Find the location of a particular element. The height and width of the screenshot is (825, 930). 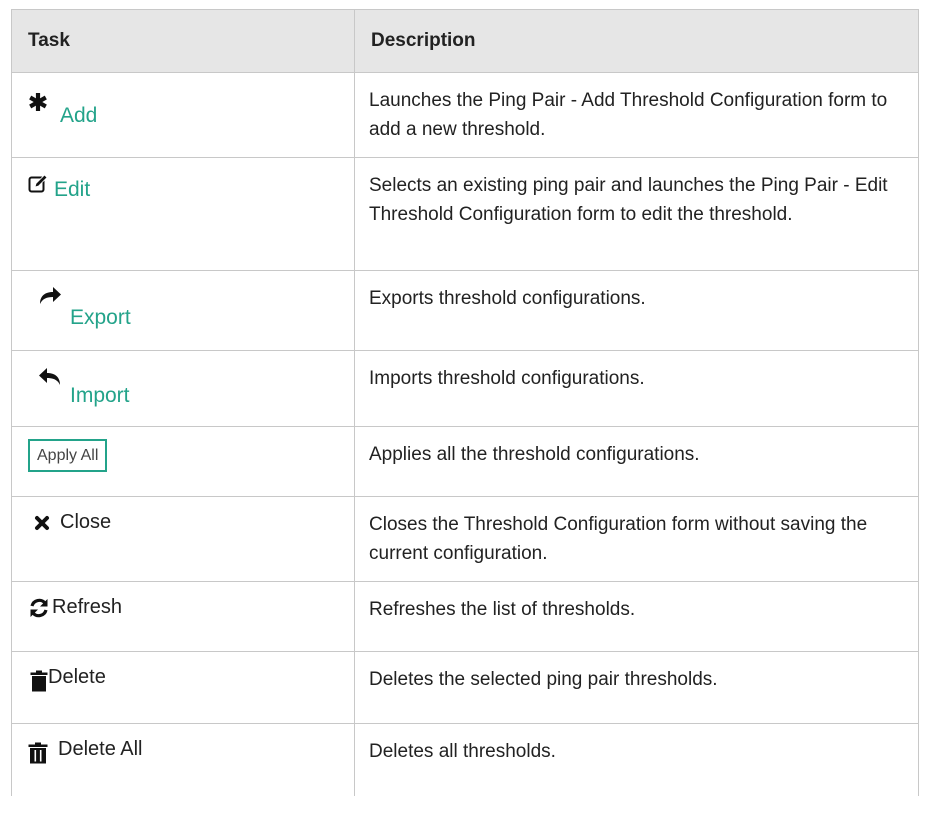

table-row: Import Imports threshold configurations. is located at coordinates (465, 388).